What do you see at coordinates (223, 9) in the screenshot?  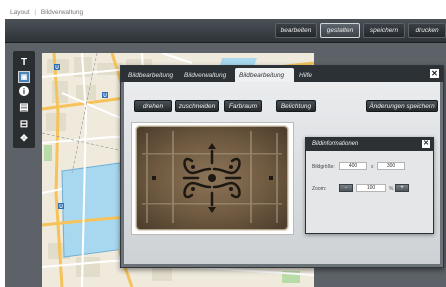 I see `breadcrumb: Layout | Bildverwaltung` at bounding box center [223, 9].